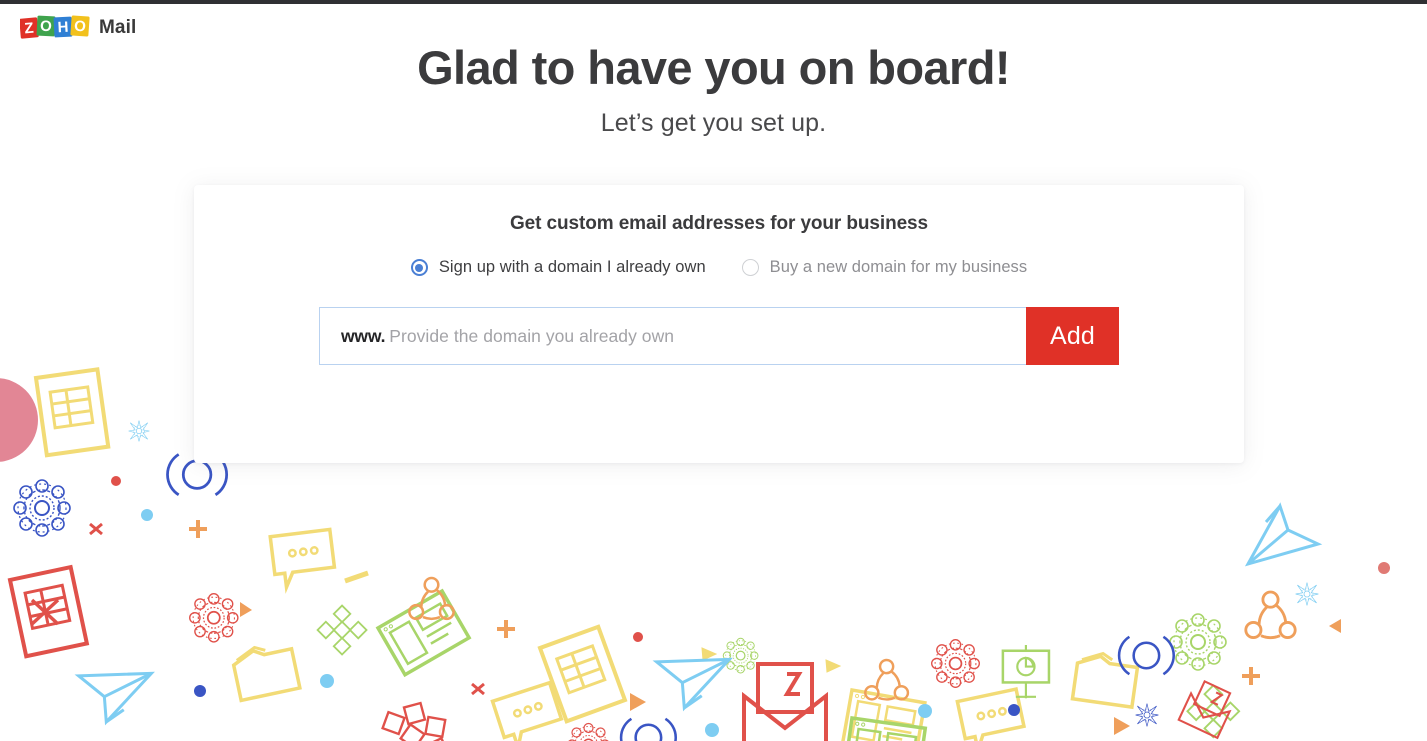  What do you see at coordinates (1072, 336) in the screenshot?
I see `add-domain-button: Add` at bounding box center [1072, 336].